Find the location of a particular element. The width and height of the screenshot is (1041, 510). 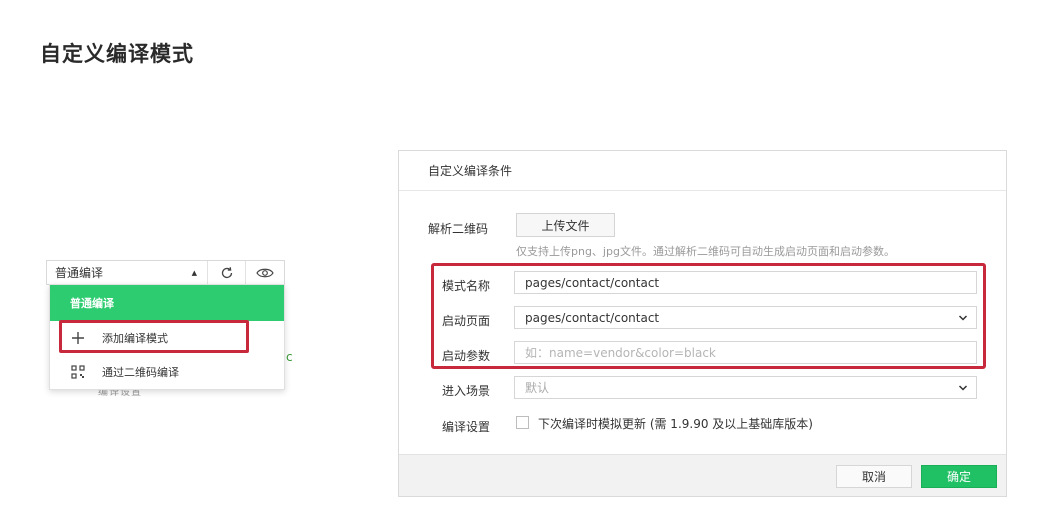

preview-button is located at coordinates (265, 272).